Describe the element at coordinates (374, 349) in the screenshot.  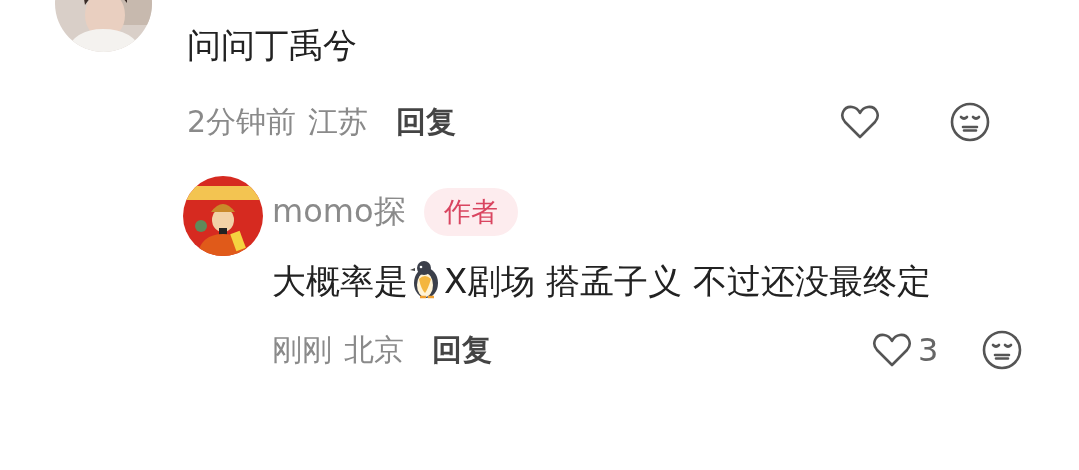
I see `location: 北京` at that location.